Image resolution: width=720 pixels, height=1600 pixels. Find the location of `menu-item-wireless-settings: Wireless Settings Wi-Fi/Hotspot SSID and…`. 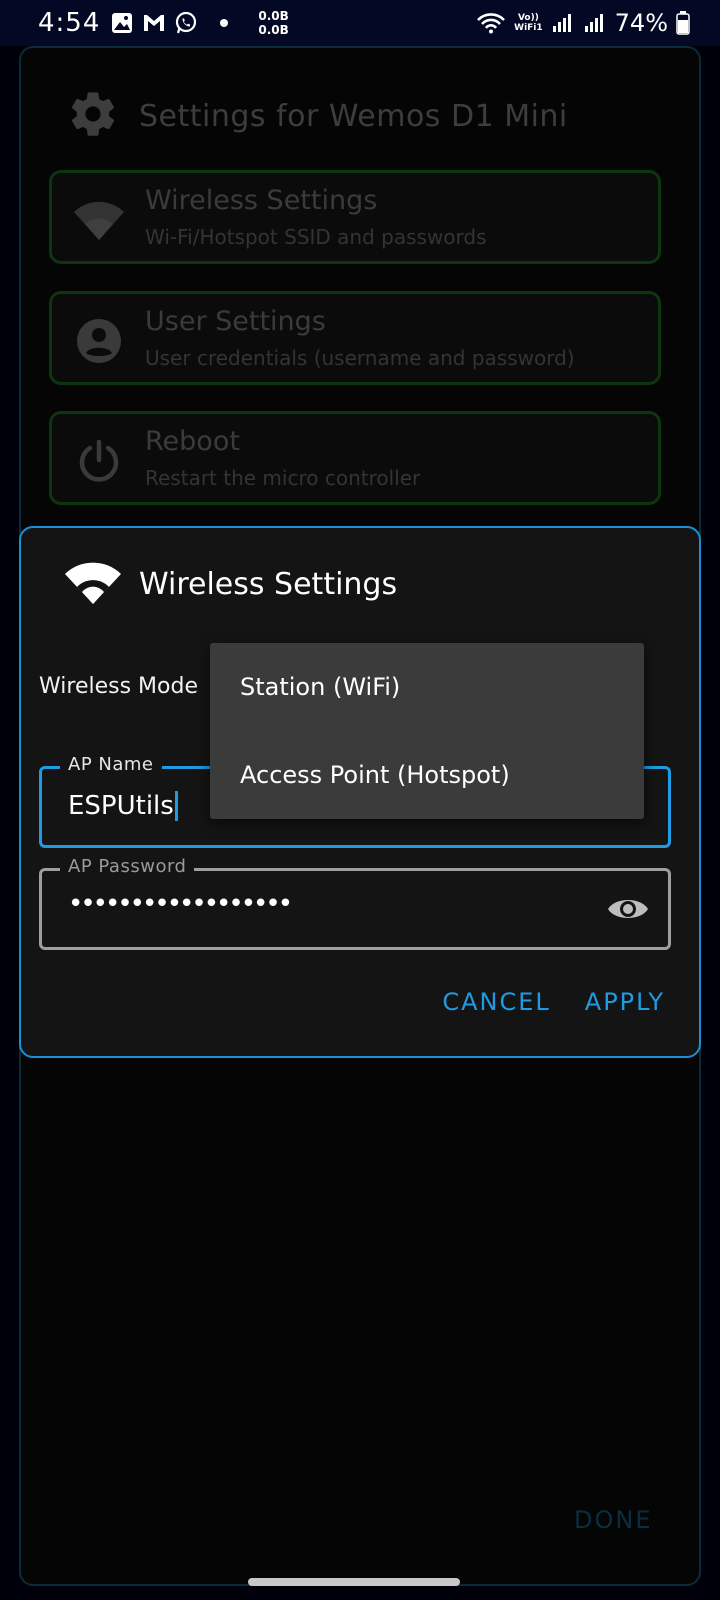

menu-item-wireless-settings: Wireless Settings Wi-Fi/Hotspot SSID and… is located at coordinates (355, 217).